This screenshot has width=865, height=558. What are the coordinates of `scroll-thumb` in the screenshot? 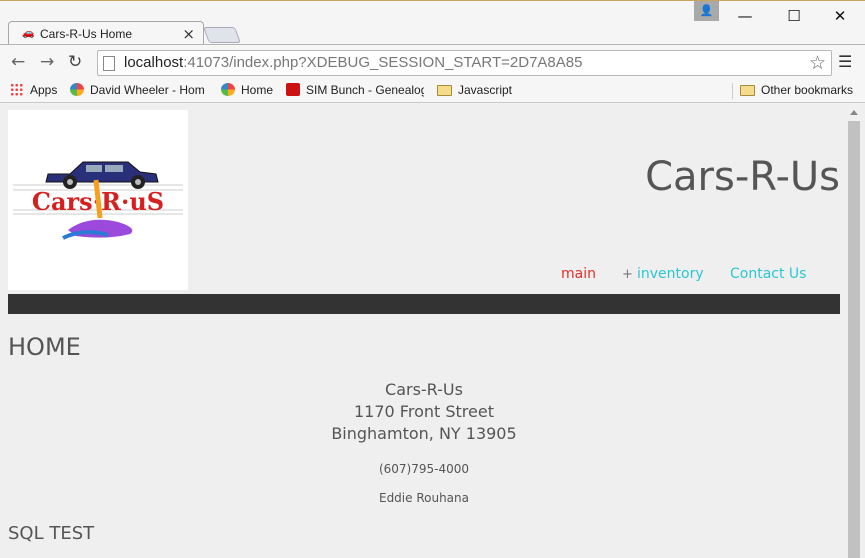 It's located at (854, 339).